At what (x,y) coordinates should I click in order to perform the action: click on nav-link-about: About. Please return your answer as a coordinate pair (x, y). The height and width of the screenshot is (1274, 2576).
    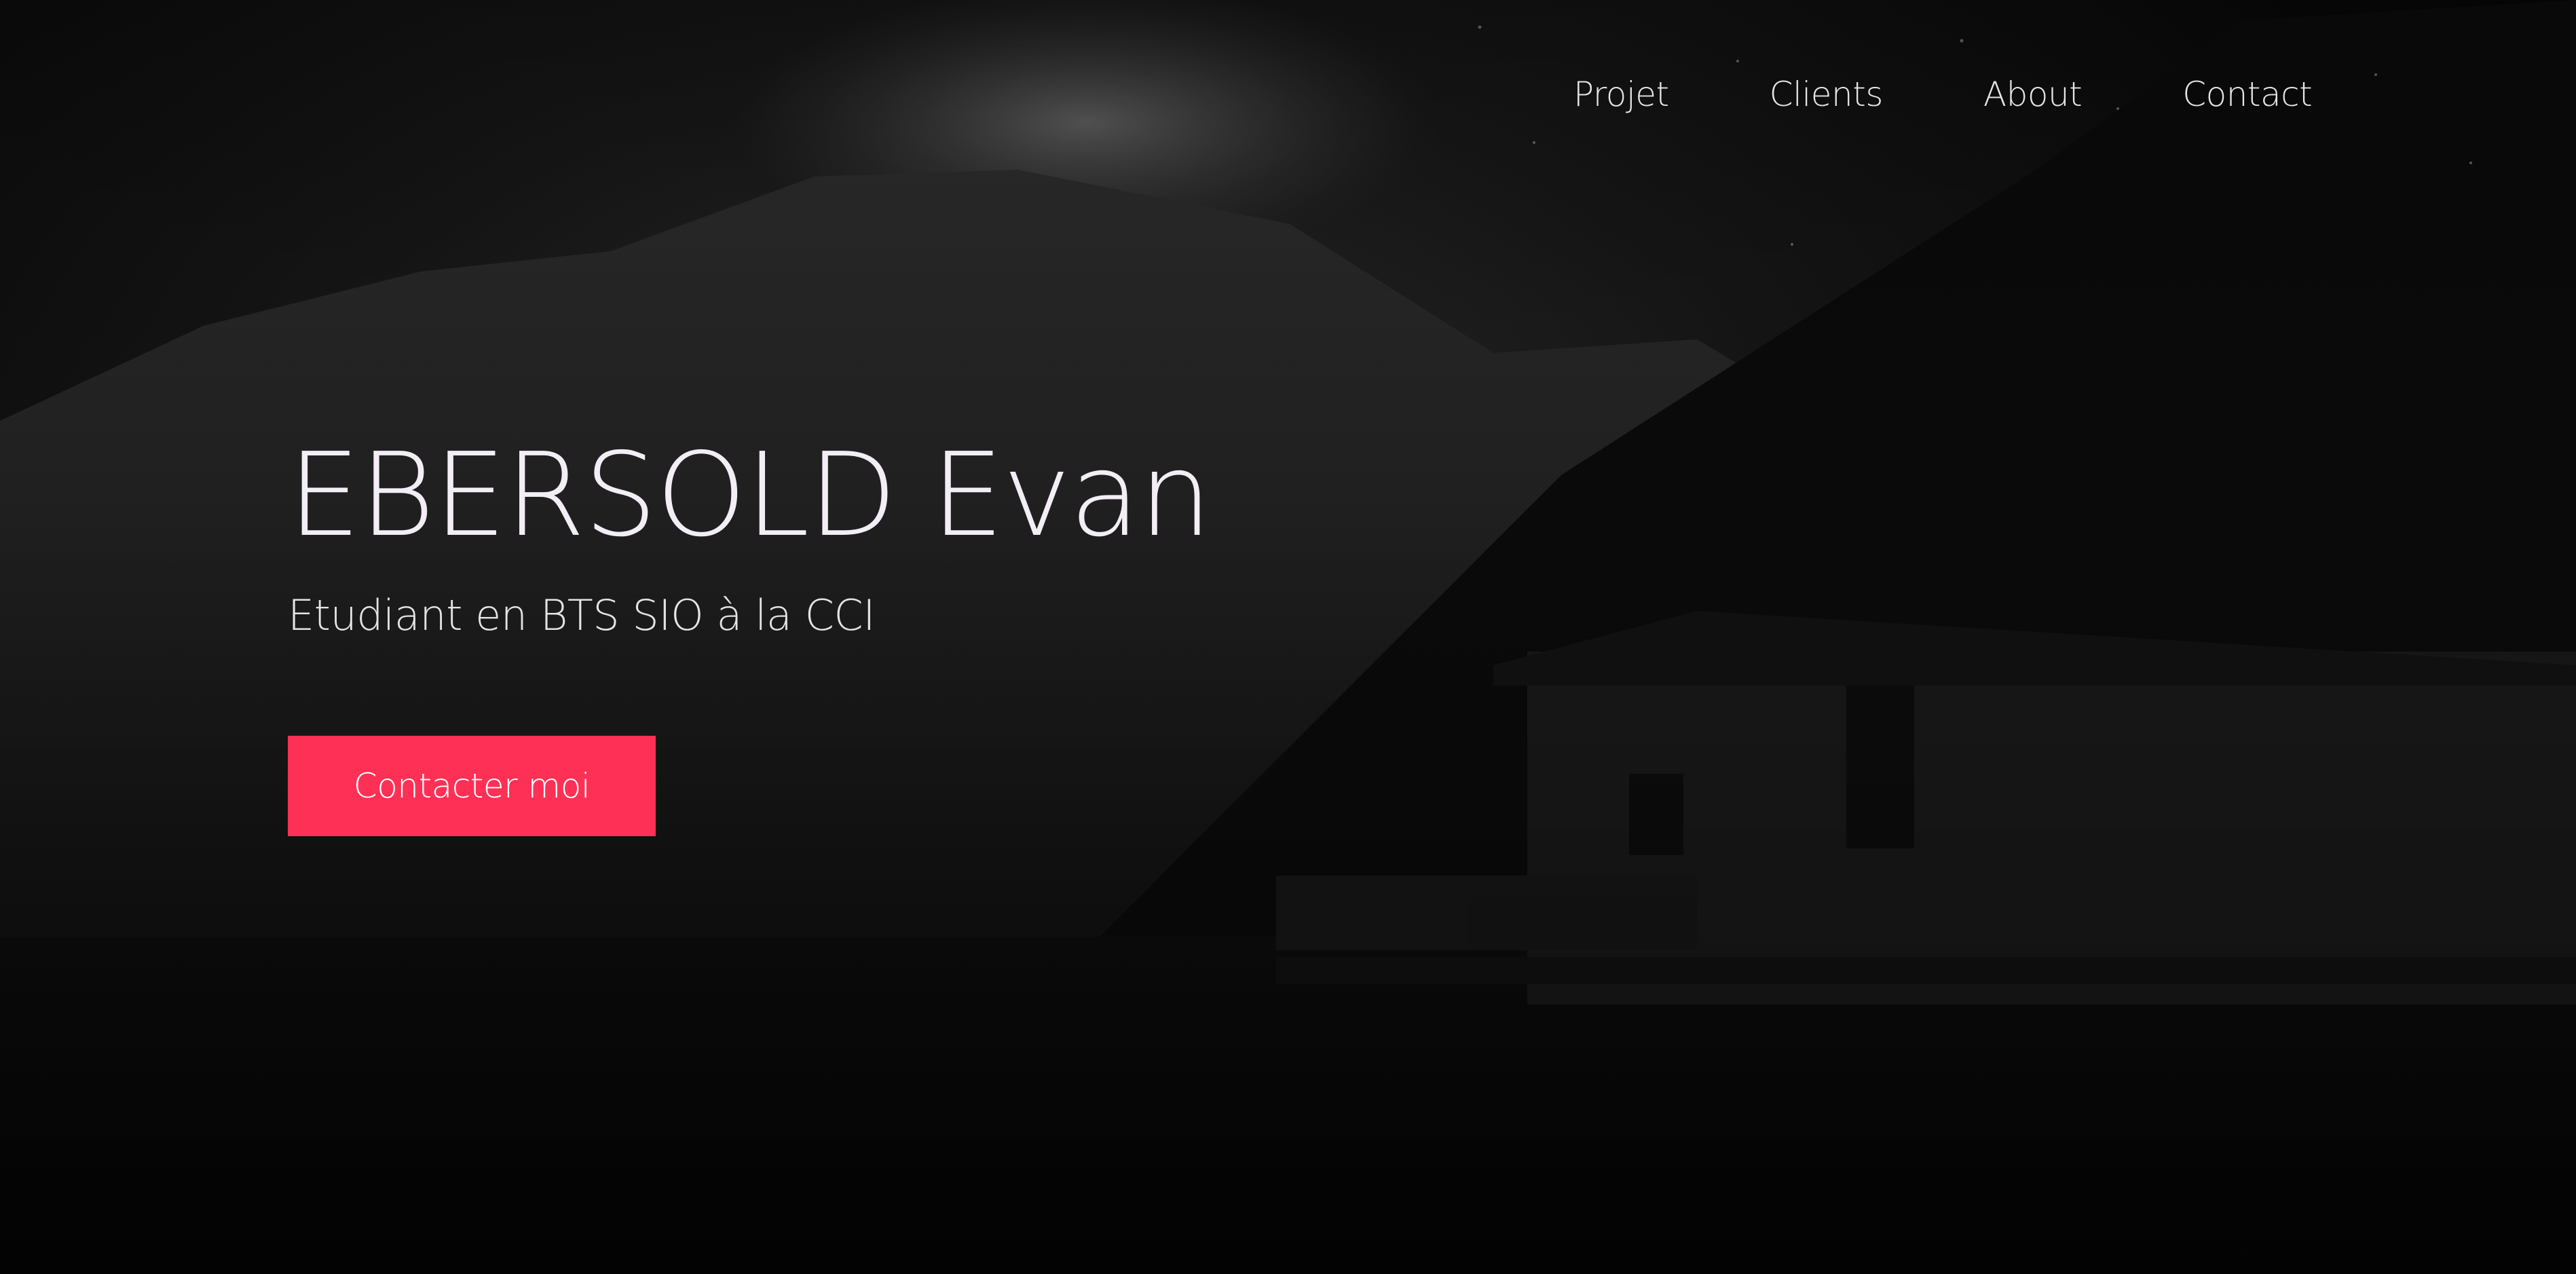
    Looking at the image, I should click on (2033, 94).